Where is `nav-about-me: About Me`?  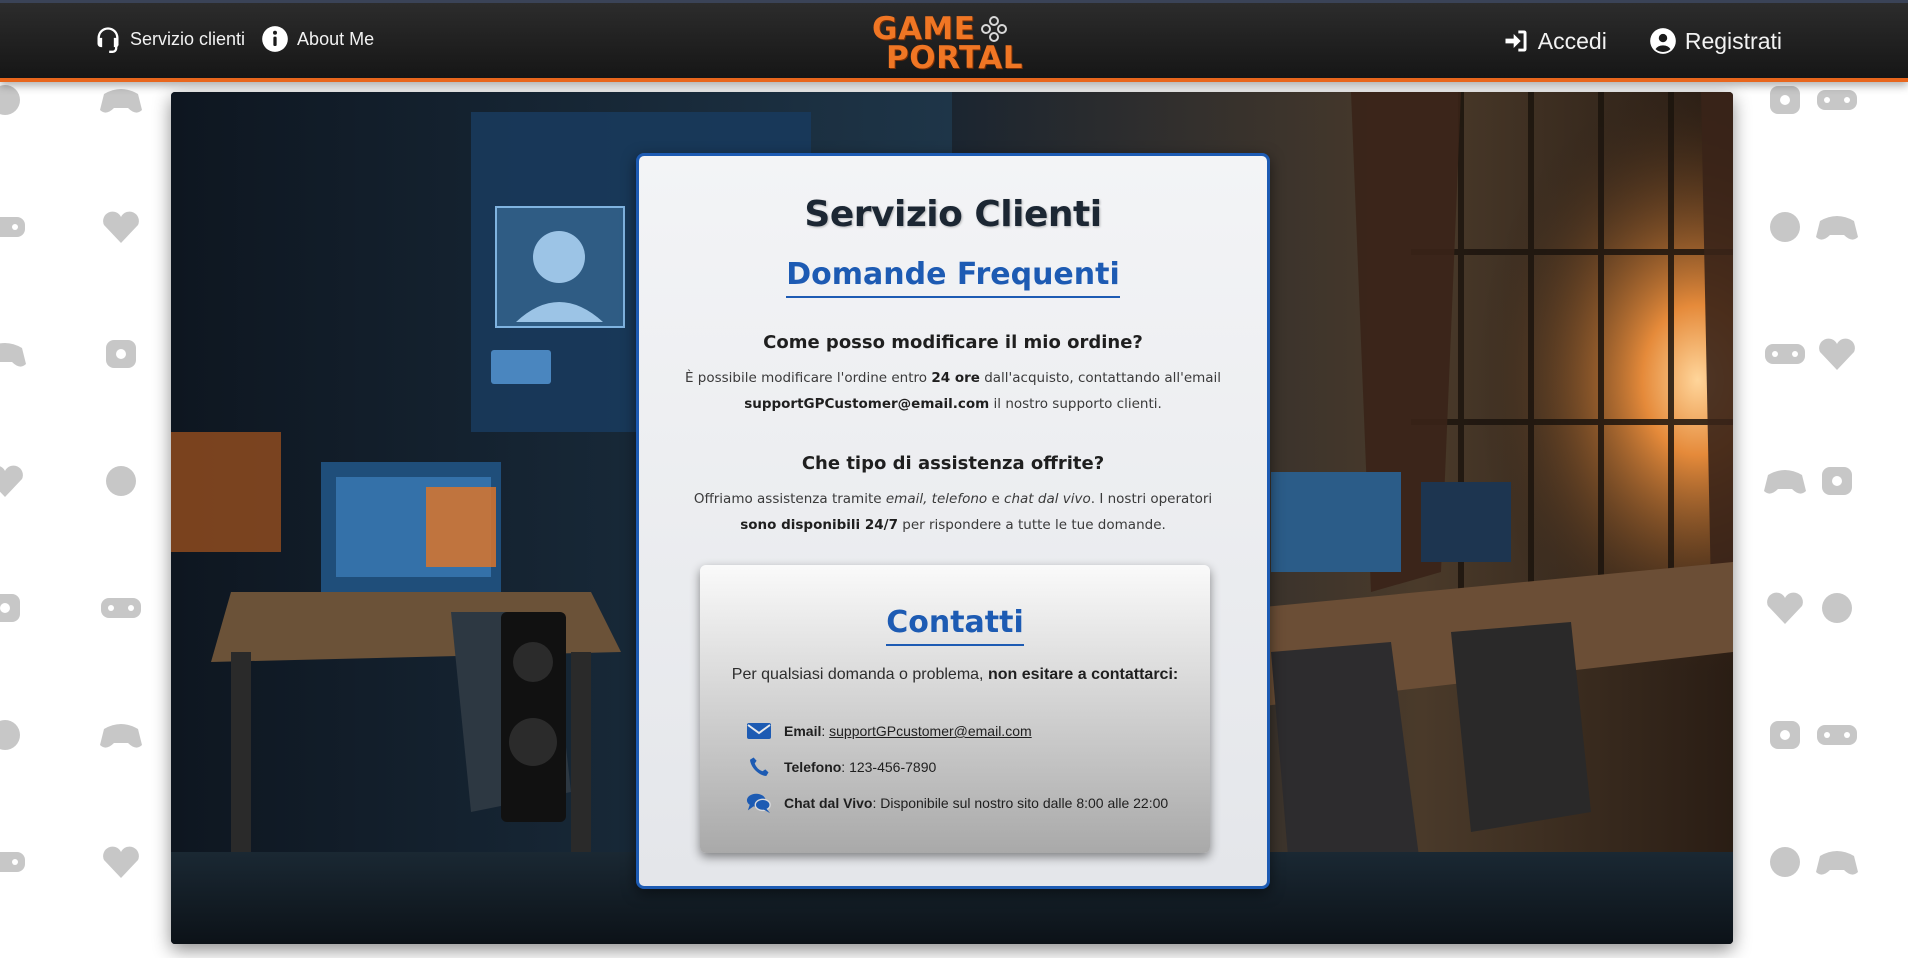 nav-about-me: About Me is located at coordinates (317, 39).